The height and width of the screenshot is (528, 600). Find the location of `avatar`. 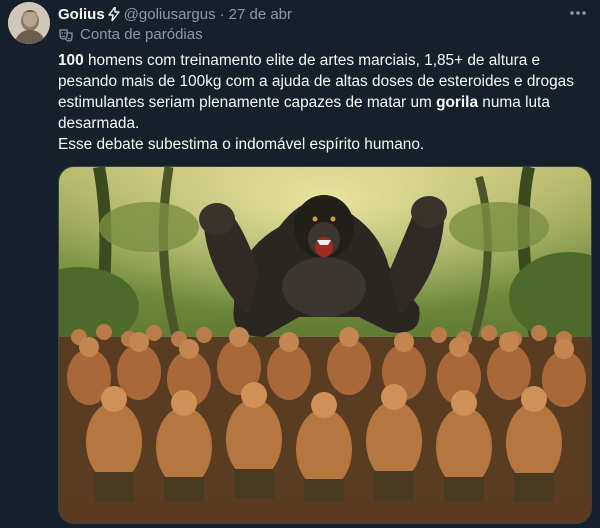

avatar is located at coordinates (29, 23).